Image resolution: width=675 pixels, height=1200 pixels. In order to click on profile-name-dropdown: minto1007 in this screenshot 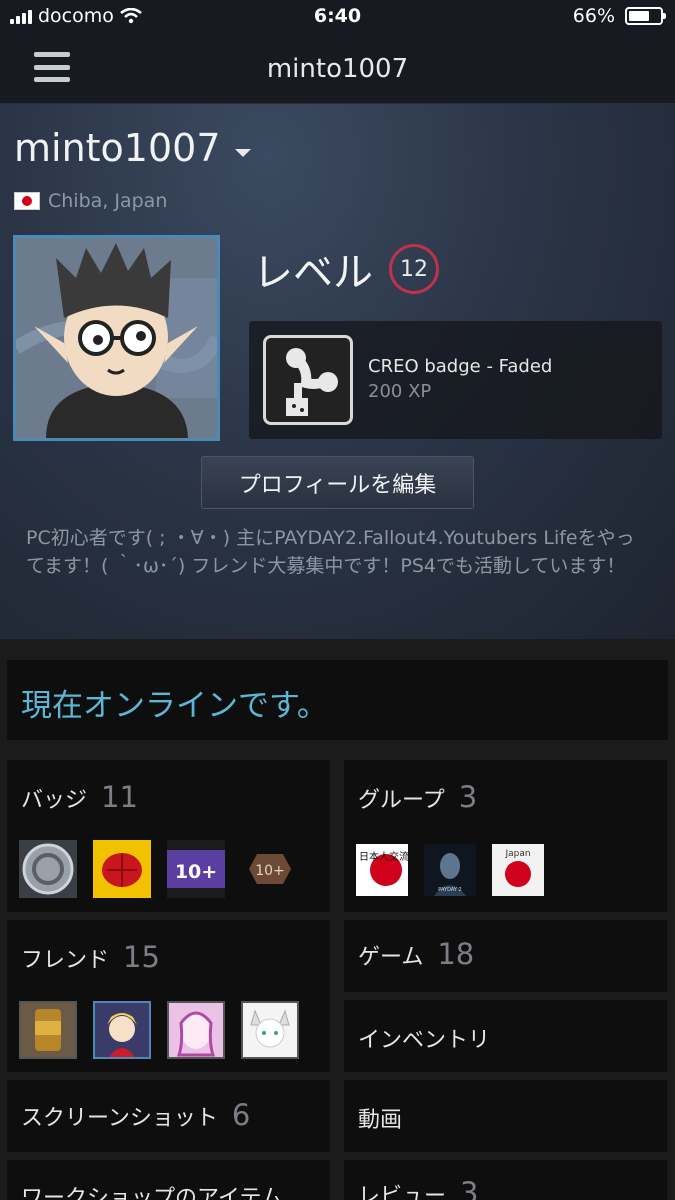, I will do `click(132, 148)`.